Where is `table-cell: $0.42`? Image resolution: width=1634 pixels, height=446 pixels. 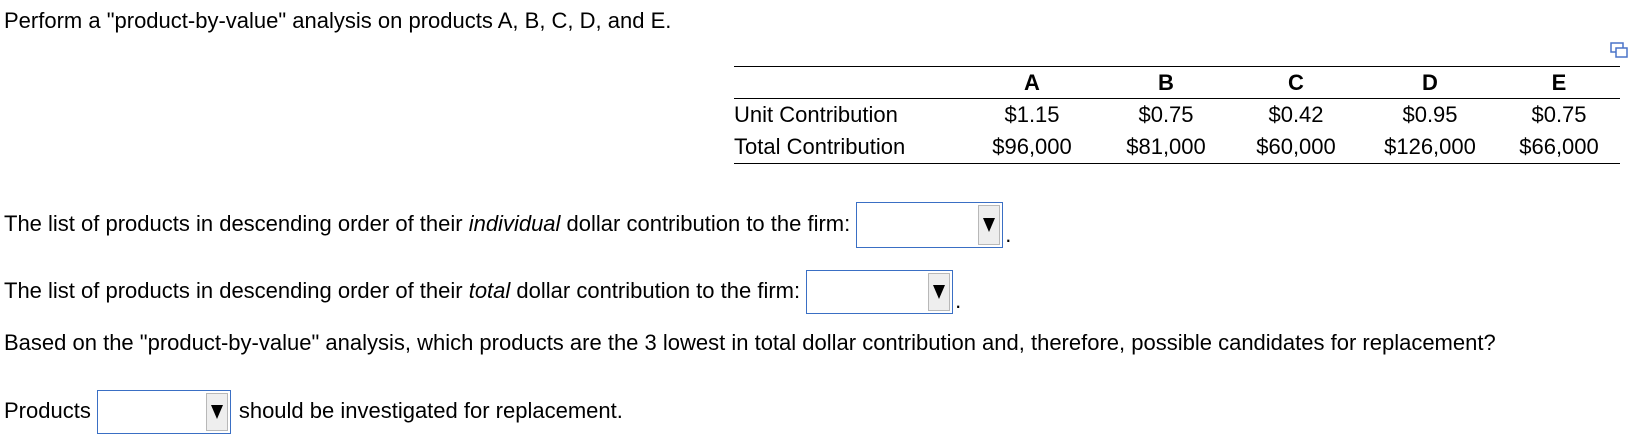
table-cell: $0.42 is located at coordinates (1296, 114).